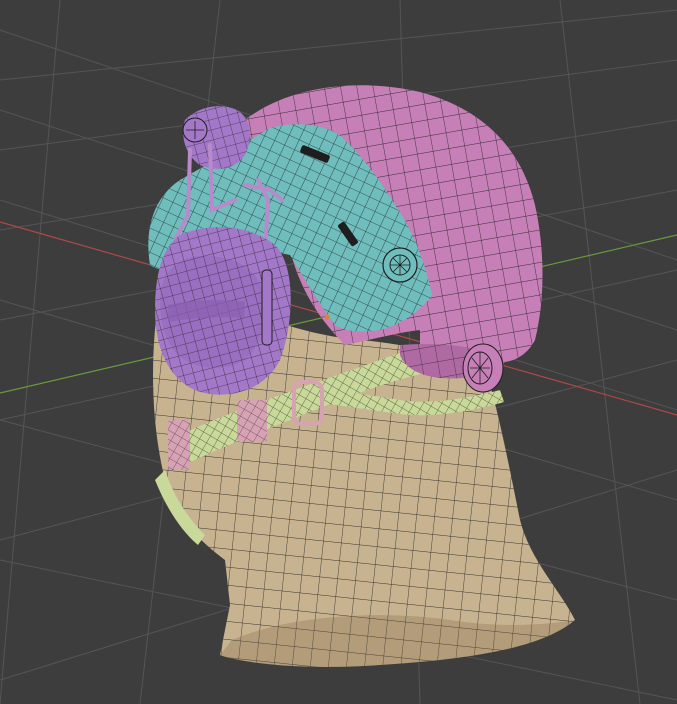 Image resolution: width=677 pixels, height=704 pixels. What do you see at coordinates (179, 445) in the screenshot?
I see `strap-buckle-side` at bounding box center [179, 445].